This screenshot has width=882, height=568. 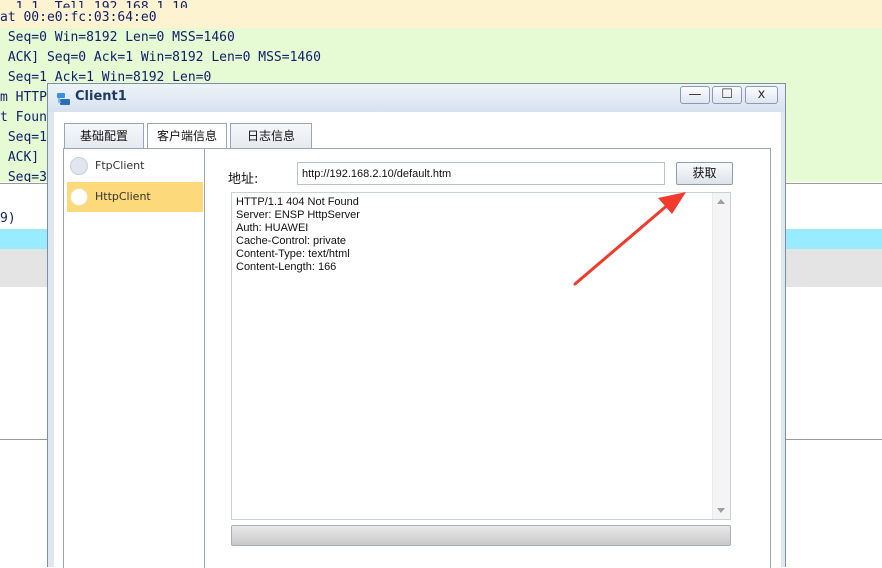 I want to click on list-item-ftpclient: FtpClient, so click(x=135, y=166).